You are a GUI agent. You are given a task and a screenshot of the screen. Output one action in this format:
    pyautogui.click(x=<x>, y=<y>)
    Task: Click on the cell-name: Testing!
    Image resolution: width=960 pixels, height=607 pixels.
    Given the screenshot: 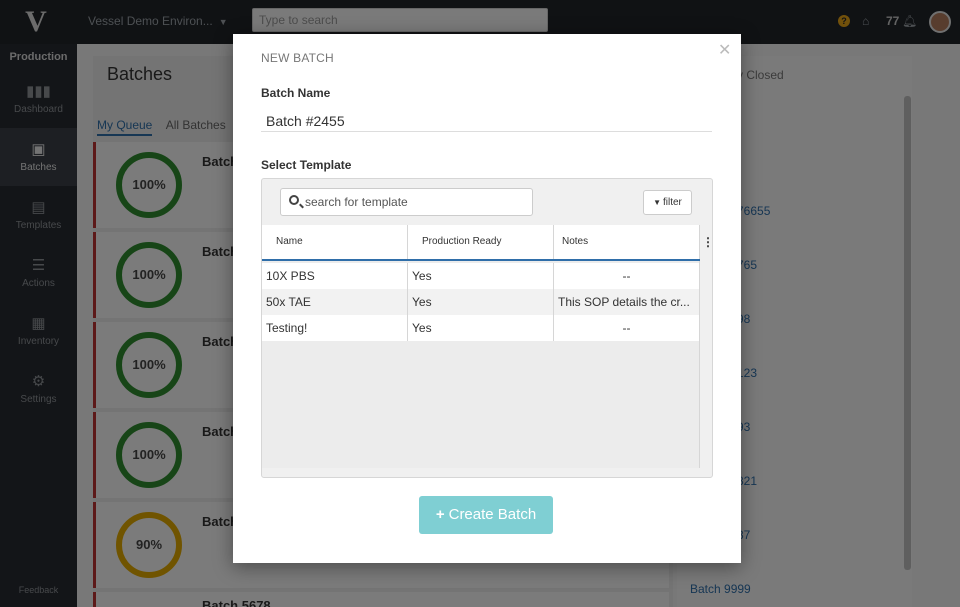 What is the action you would take?
    pyautogui.click(x=335, y=328)
    